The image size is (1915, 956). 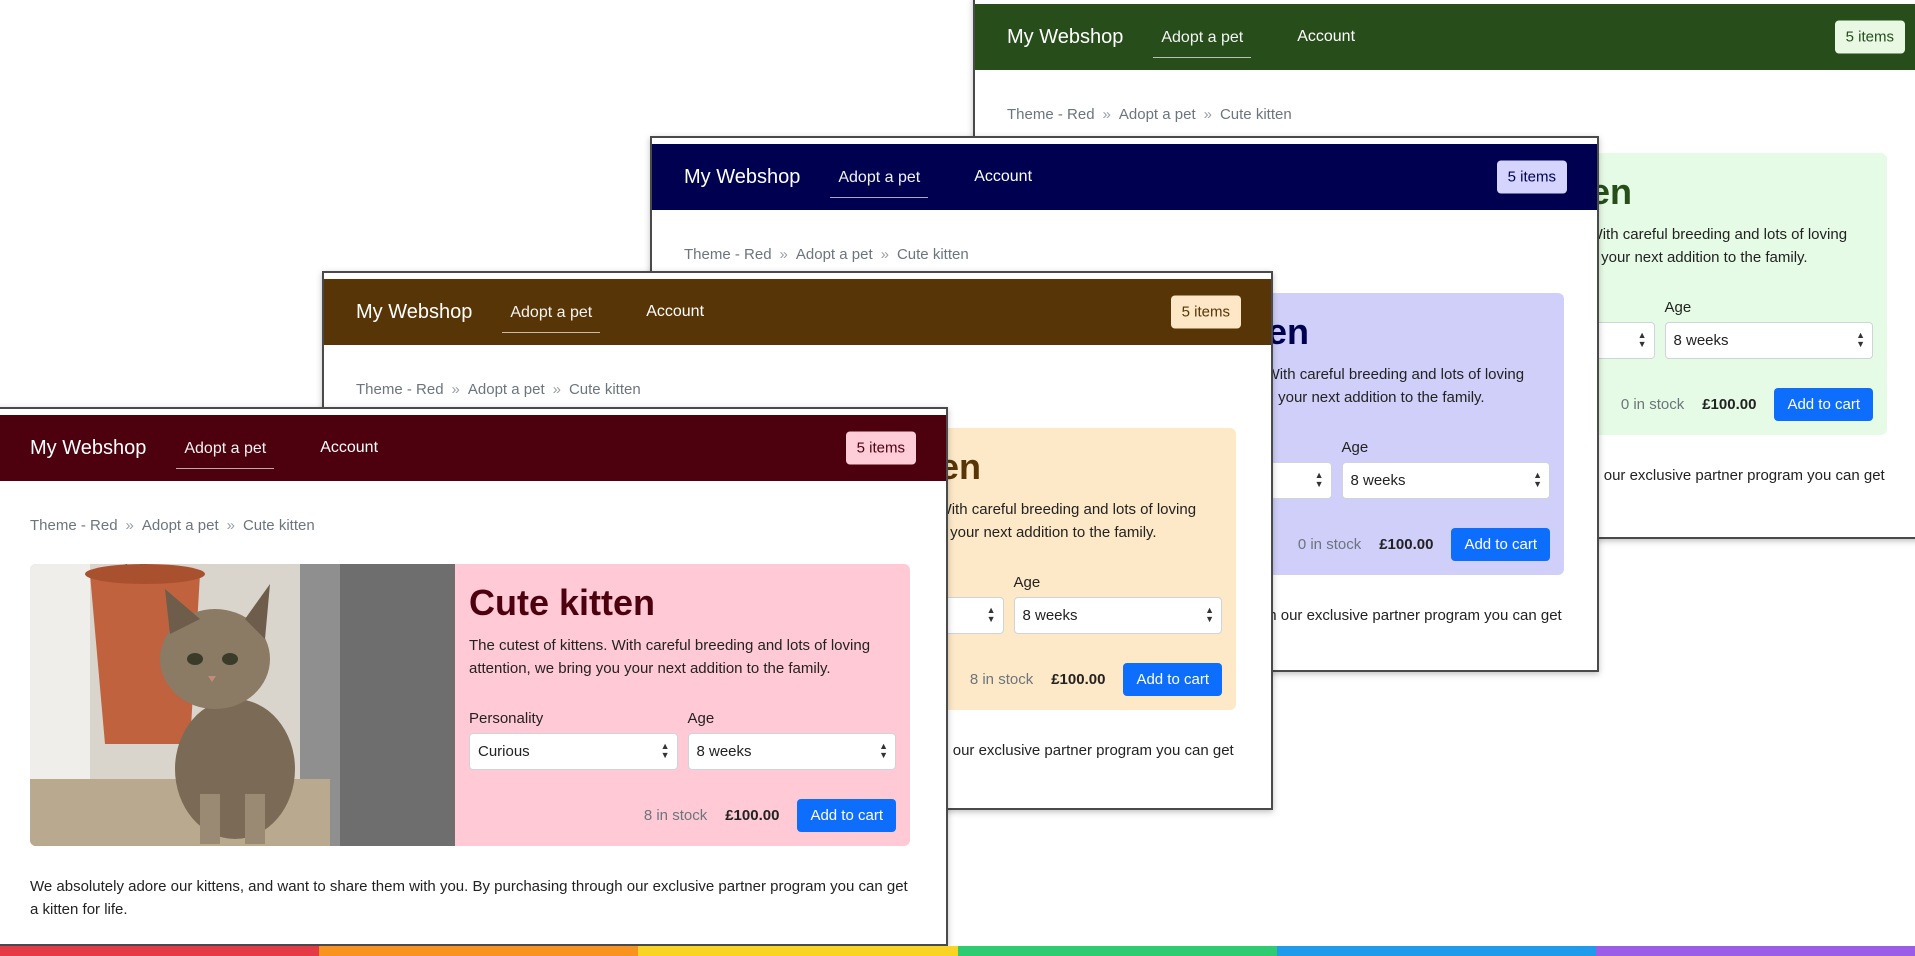 What do you see at coordinates (573, 751) in the screenshot?
I see `personality-select: Curious ▲▼` at bounding box center [573, 751].